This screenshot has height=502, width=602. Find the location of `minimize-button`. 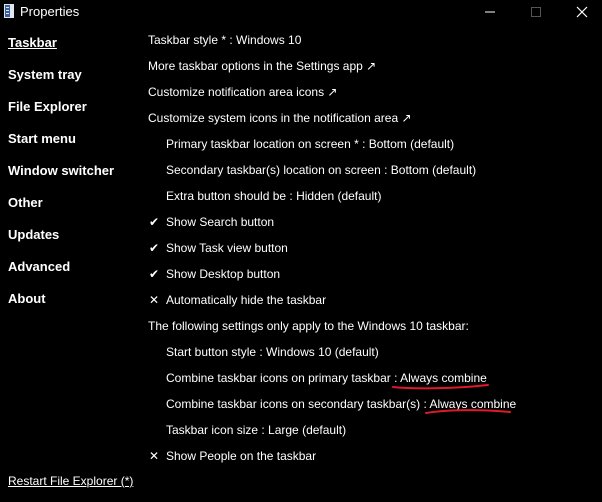

minimize-button is located at coordinates (490, 13).